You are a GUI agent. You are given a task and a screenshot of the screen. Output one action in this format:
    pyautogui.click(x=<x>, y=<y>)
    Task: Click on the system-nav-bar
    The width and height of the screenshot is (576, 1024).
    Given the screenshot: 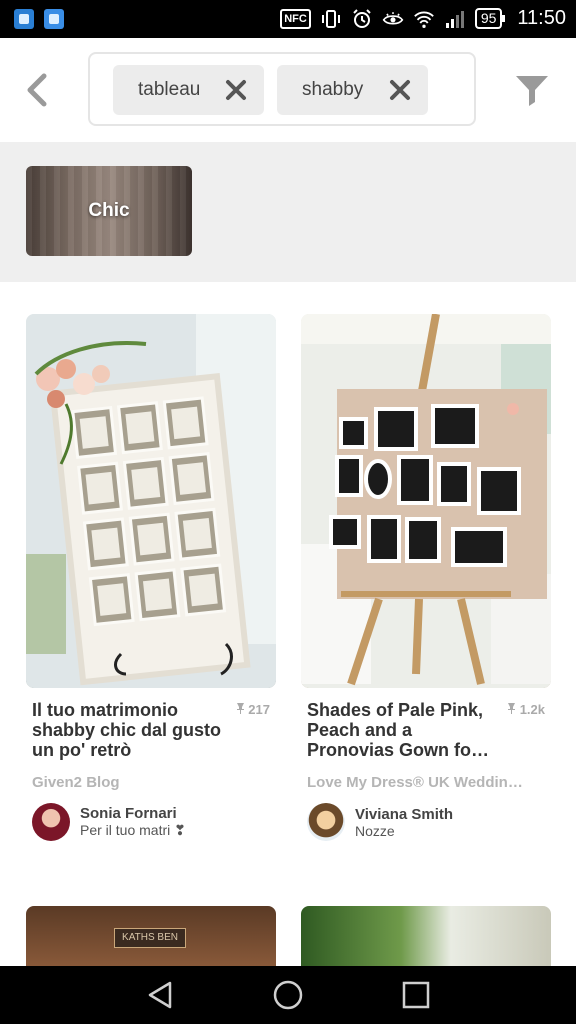 What is the action you would take?
    pyautogui.click(x=288, y=995)
    